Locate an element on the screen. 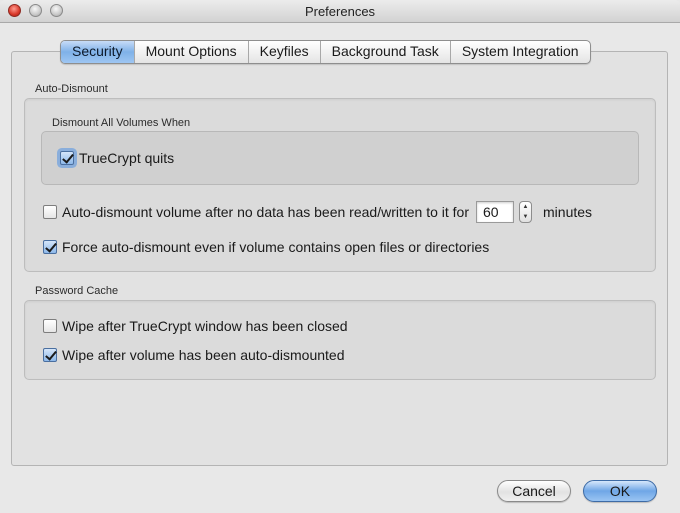 This screenshot has height=513, width=680. wipe-auto-dismount-checkbox is located at coordinates (50, 355).